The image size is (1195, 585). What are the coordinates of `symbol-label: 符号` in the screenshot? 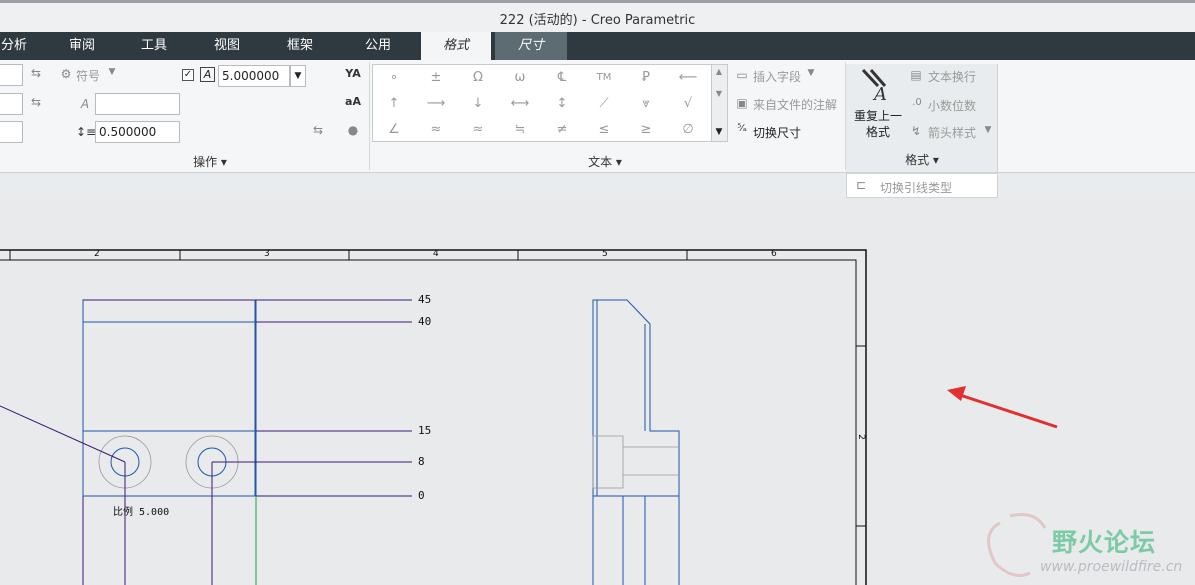 It's located at (88, 75).